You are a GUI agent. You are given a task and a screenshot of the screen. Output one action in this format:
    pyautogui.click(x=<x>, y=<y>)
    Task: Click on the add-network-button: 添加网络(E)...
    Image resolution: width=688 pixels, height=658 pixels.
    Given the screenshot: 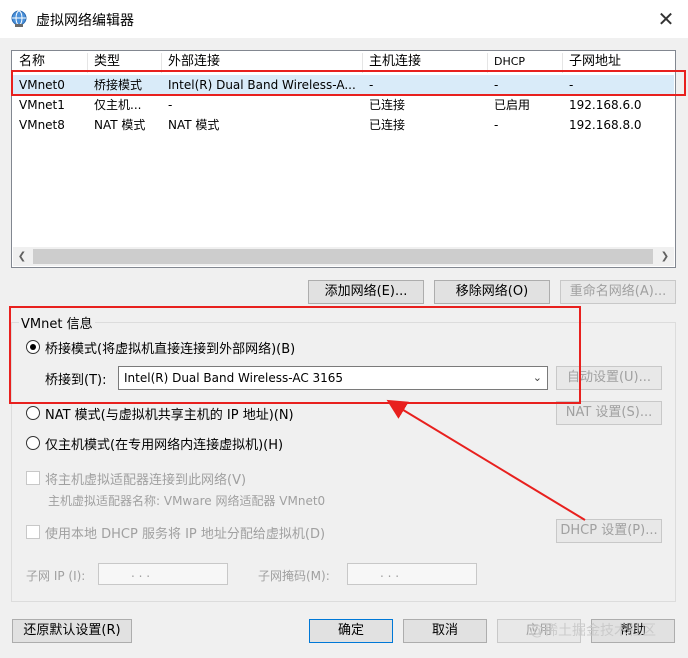 What is the action you would take?
    pyautogui.click(x=366, y=292)
    